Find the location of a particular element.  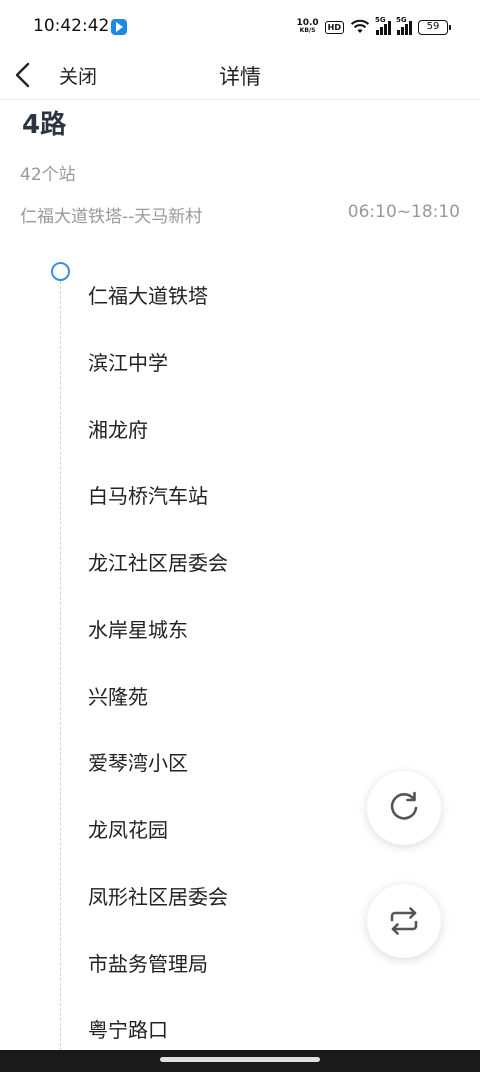

start-stop-marker-icon is located at coordinates (60, 271).